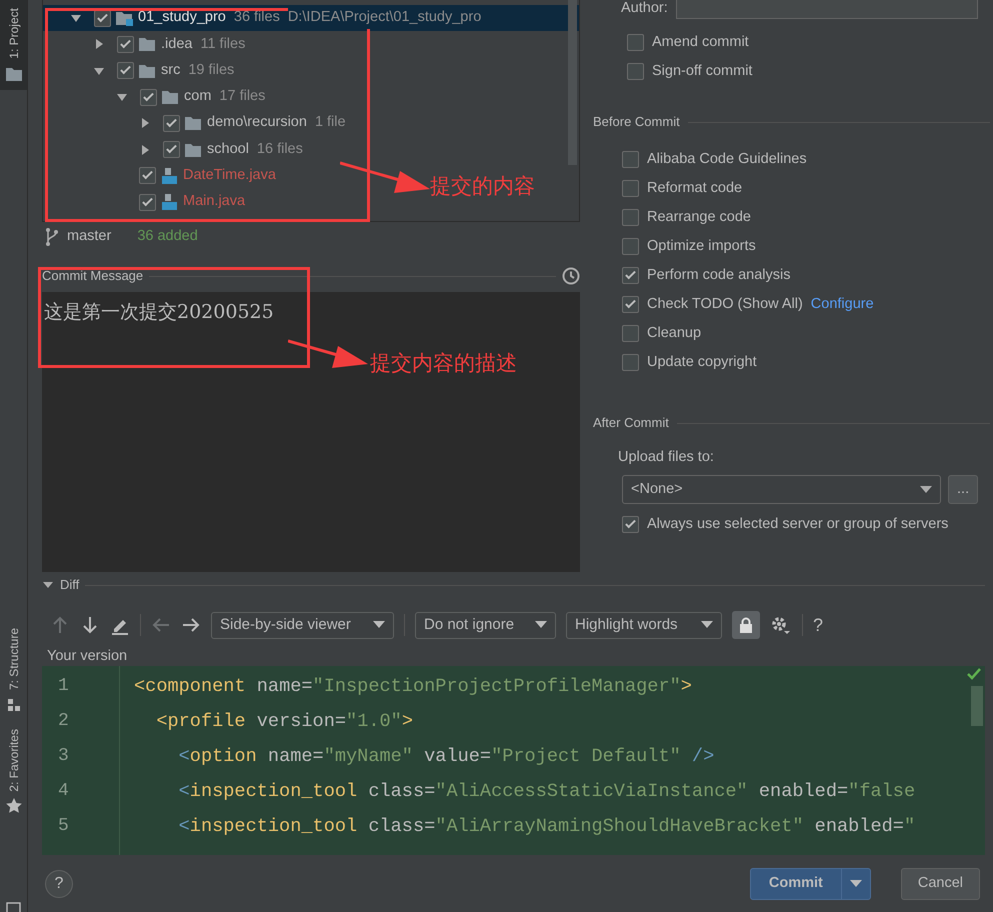 Image resolution: width=993 pixels, height=912 pixels. I want to click on section-label: Commit Message, so click(93, 276).